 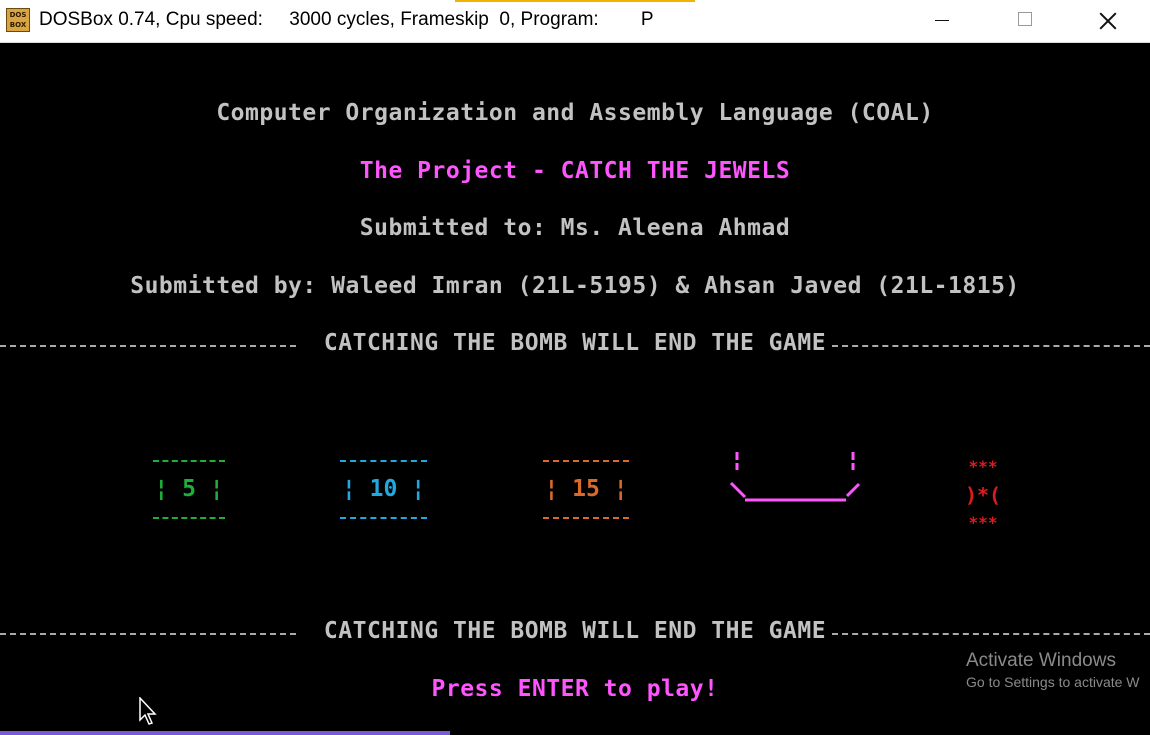 What do you see at coordinates (1107, 21) in the screenshot?
I see `close-button` at bounding box center [1107, 21].